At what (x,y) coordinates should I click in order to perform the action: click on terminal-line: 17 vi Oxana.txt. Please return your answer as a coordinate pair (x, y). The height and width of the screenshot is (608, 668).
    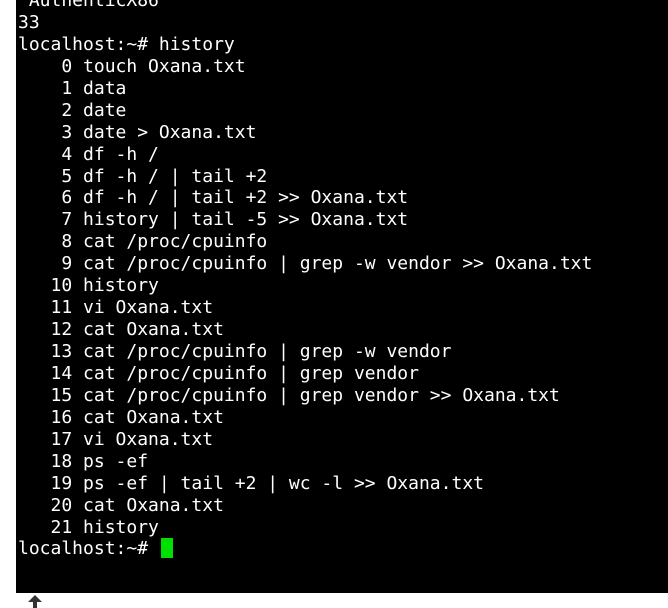
    Looking at the image, I should click on (116, 439).